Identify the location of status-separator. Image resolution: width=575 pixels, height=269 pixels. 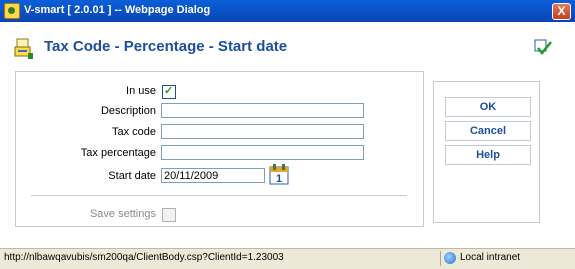
(440, 258).